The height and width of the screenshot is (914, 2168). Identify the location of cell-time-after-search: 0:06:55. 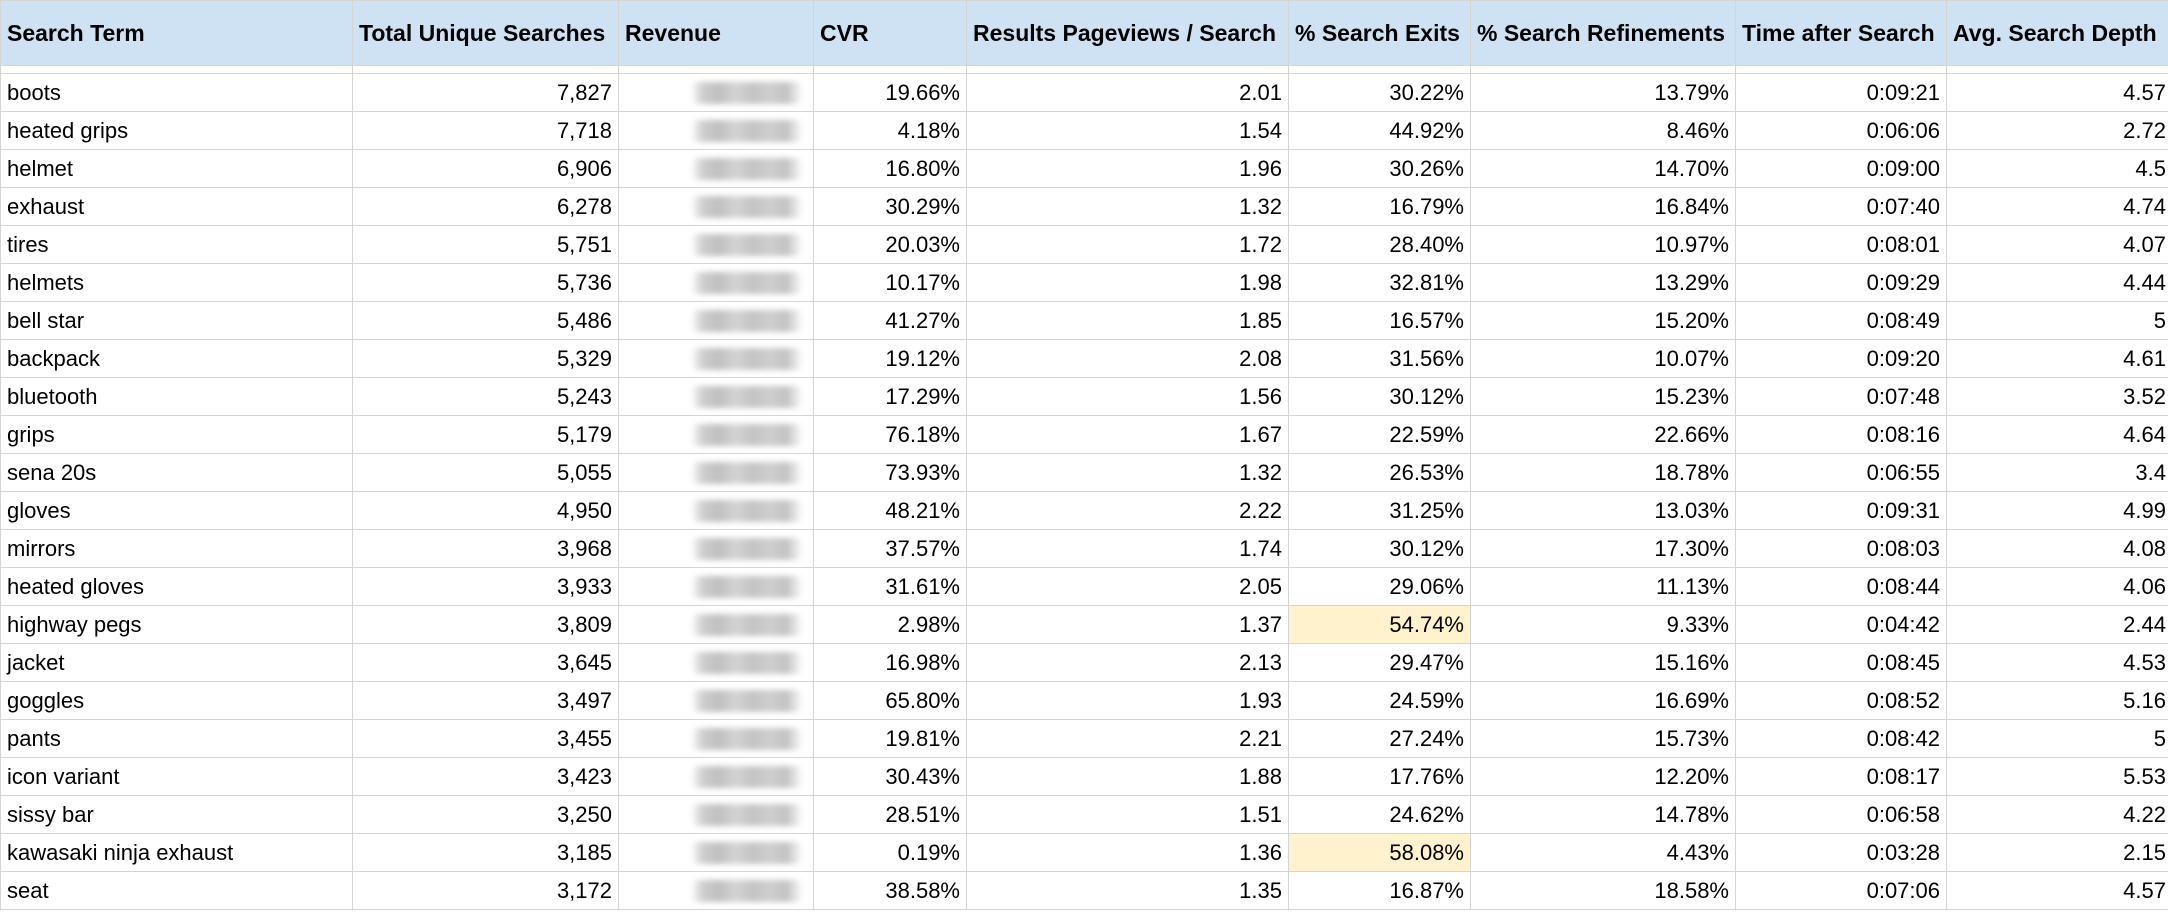
(1841, 472).